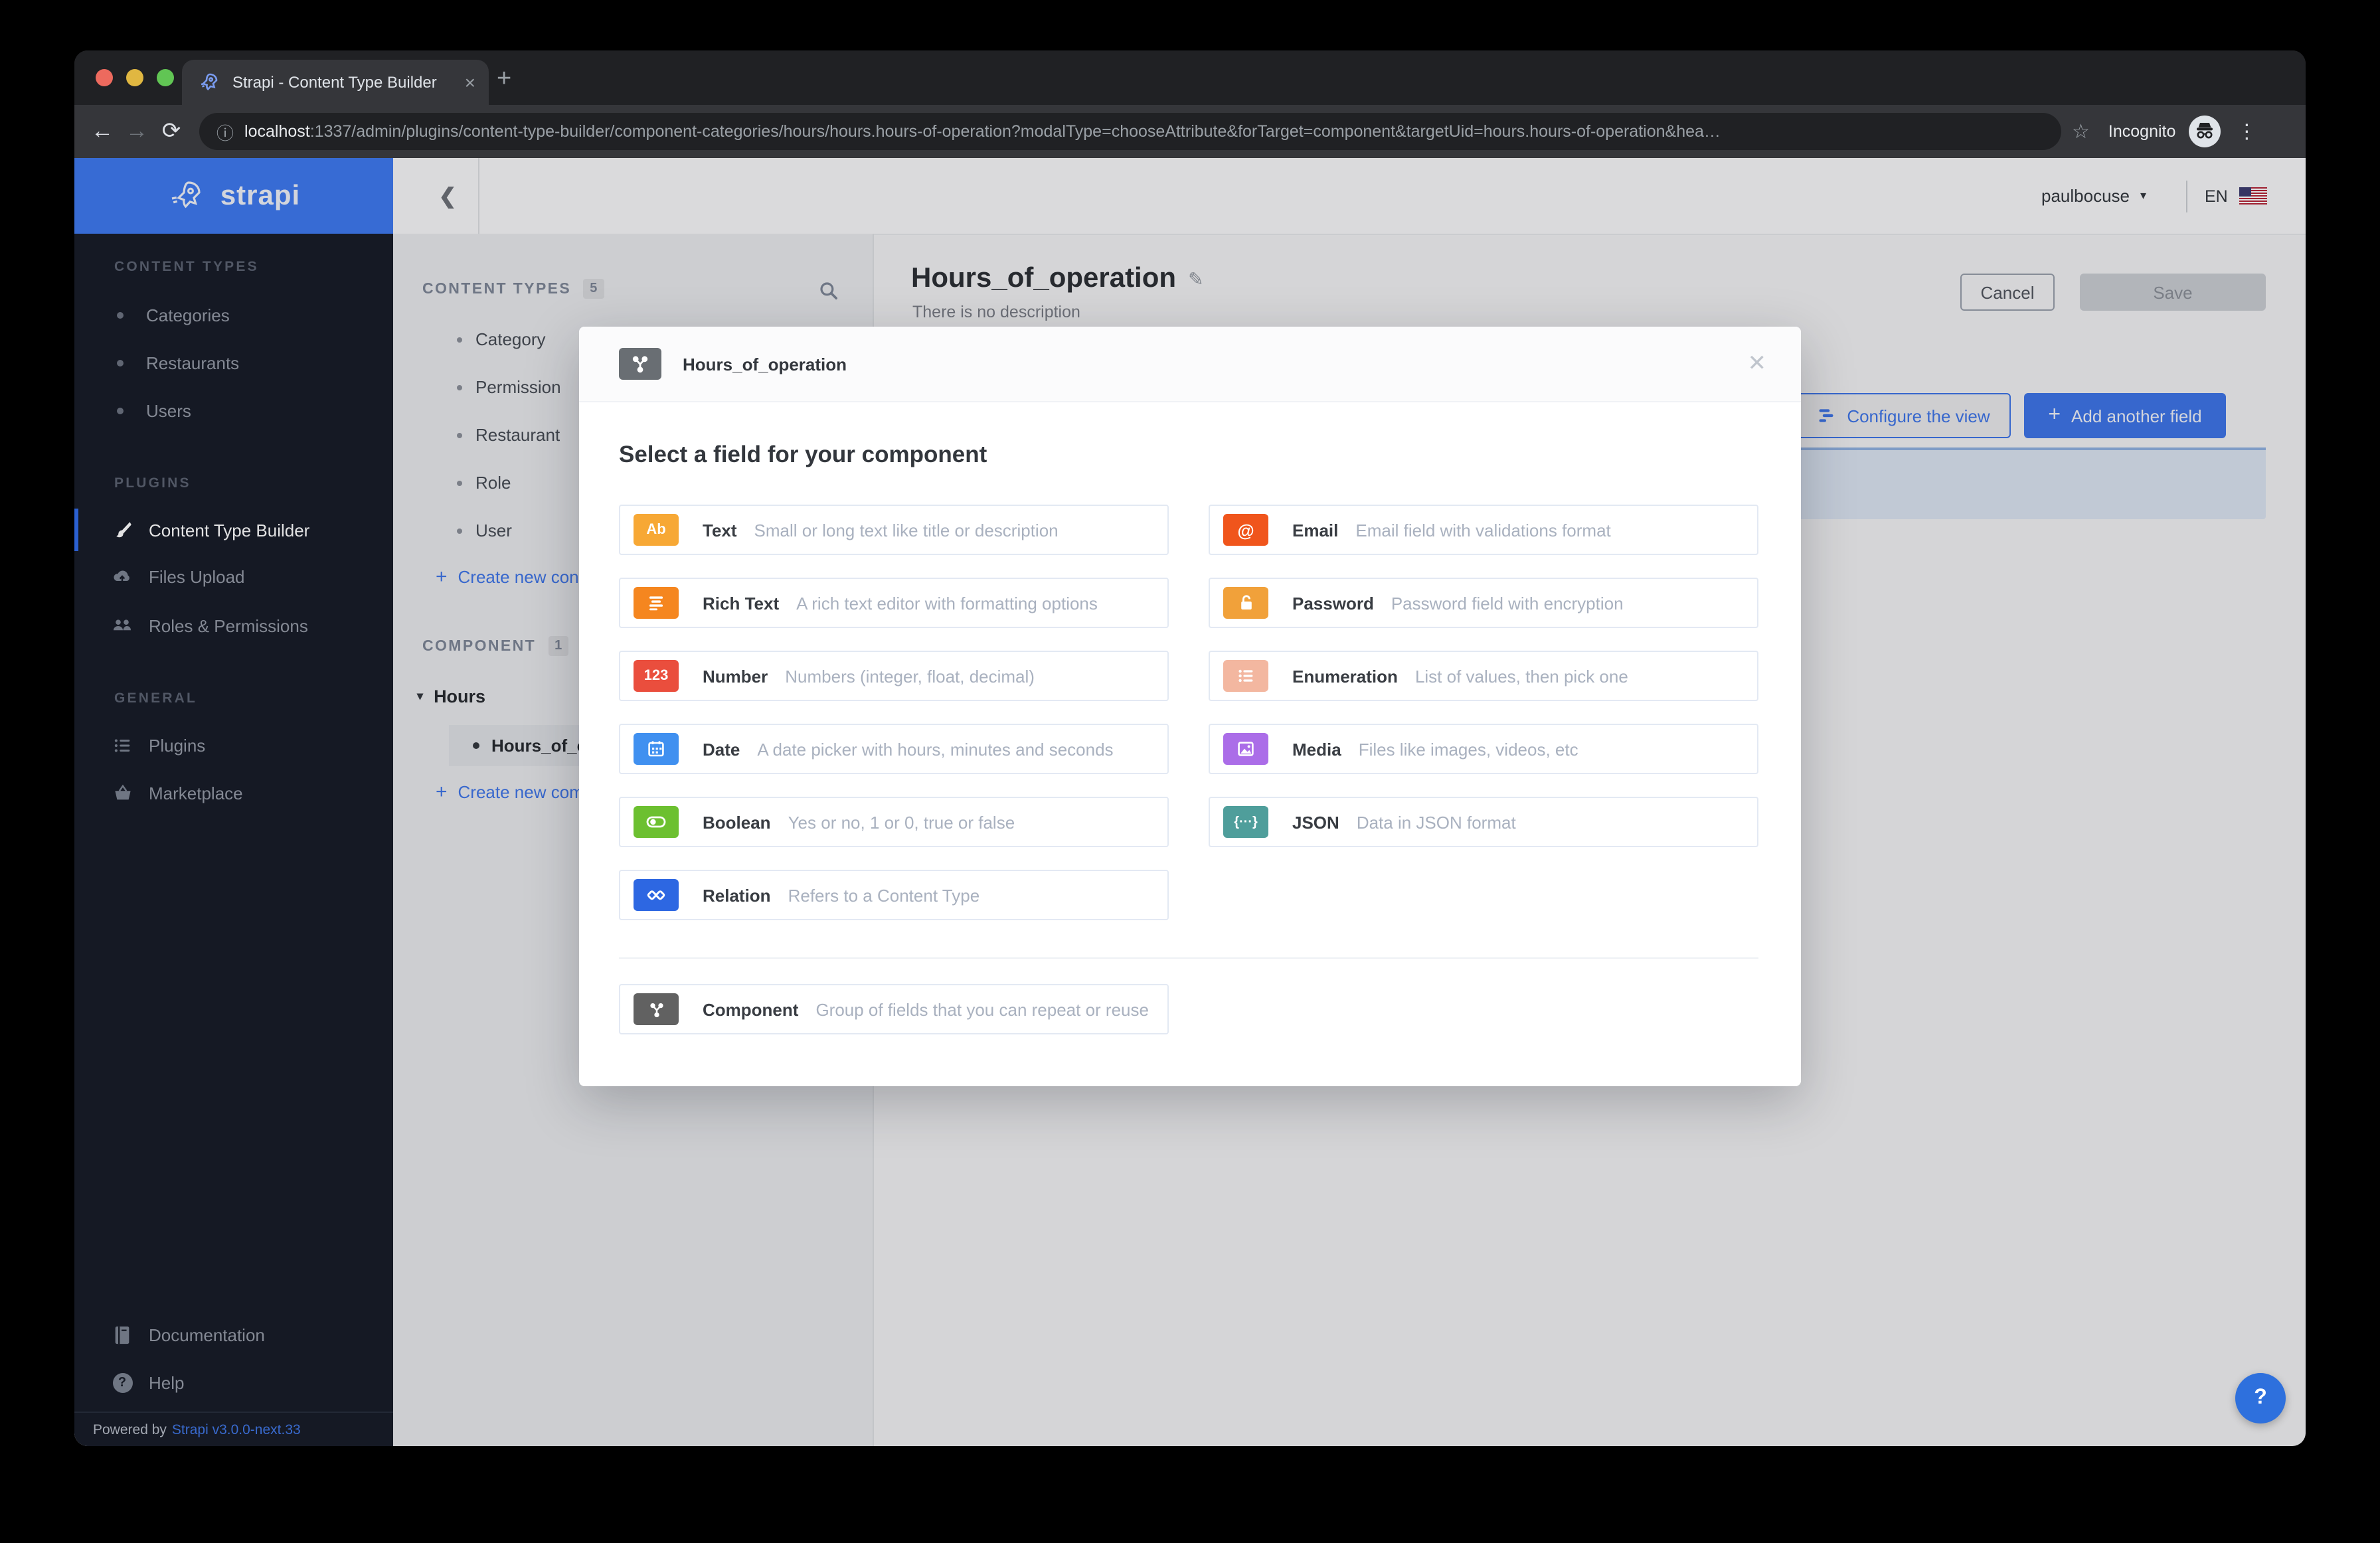  I want to click on maximize-window-button, so click(165, 77).